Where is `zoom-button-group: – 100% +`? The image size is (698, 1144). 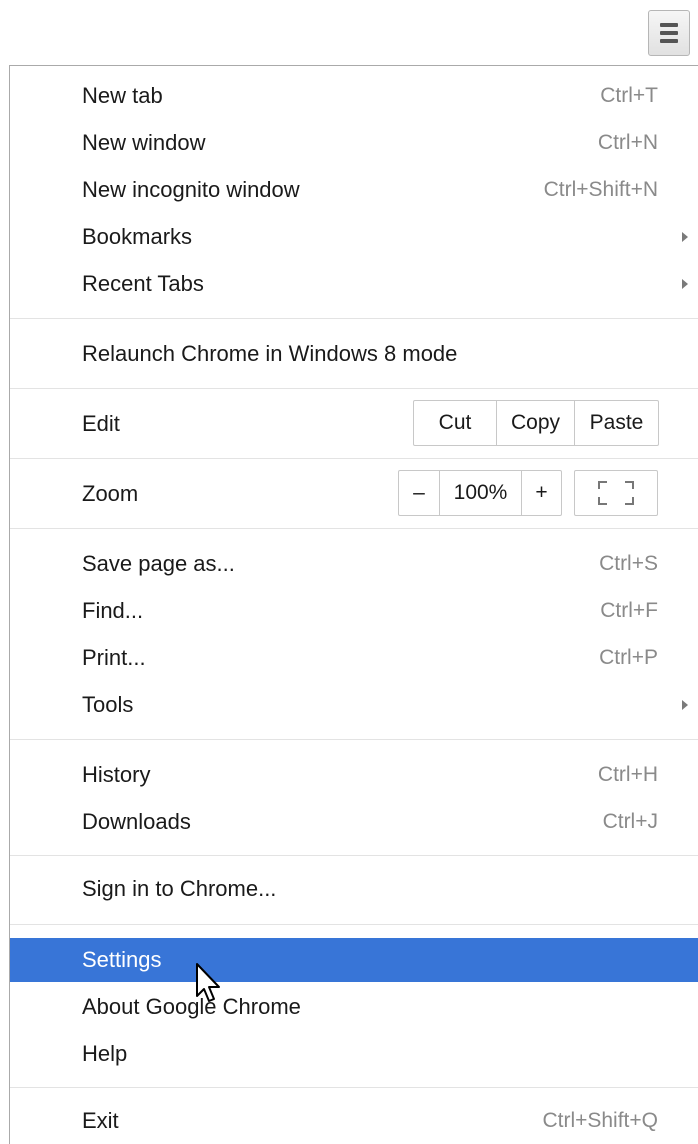
zoom-button-group: – 100% + is located at coordinates (480, 493).